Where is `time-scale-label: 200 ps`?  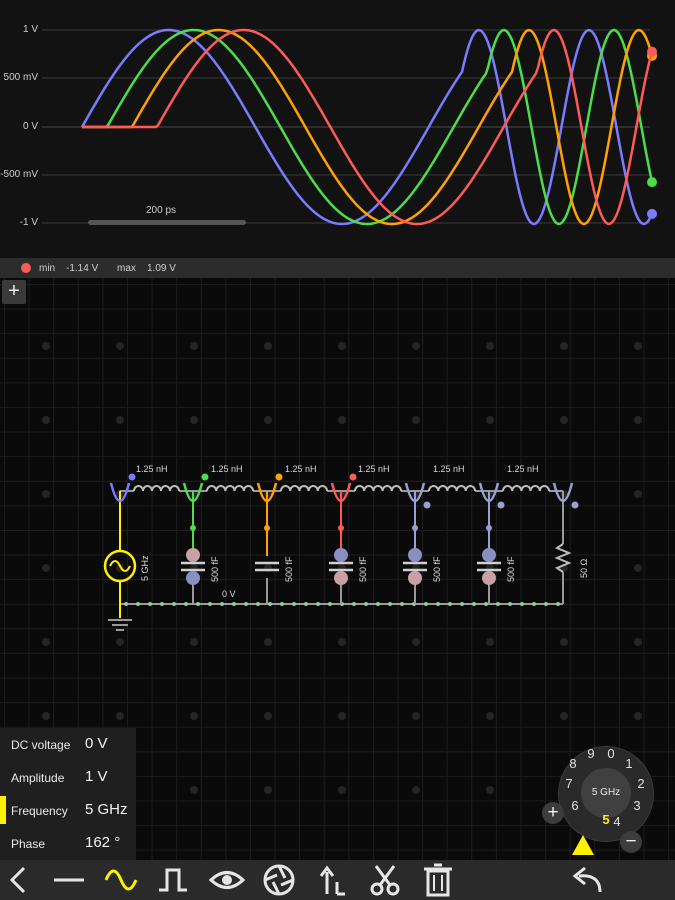 time-scale-label: 200 ps is located at coordinates (161, 210).